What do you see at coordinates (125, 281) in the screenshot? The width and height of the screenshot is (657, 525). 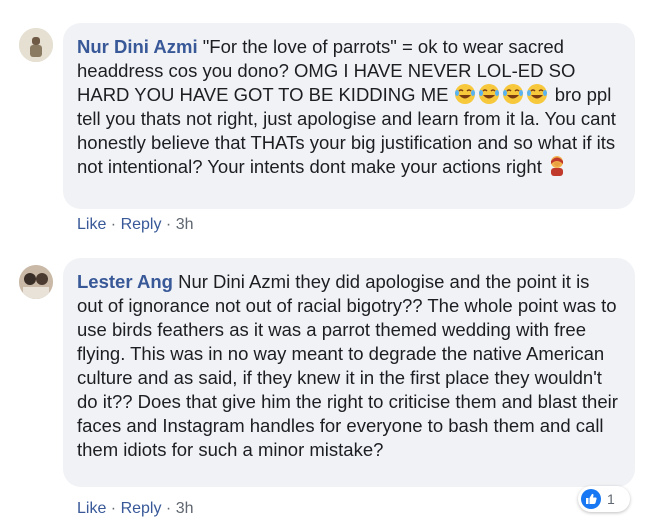 I see `comment-author: Lester Ang` at bounding box center [125, 281].